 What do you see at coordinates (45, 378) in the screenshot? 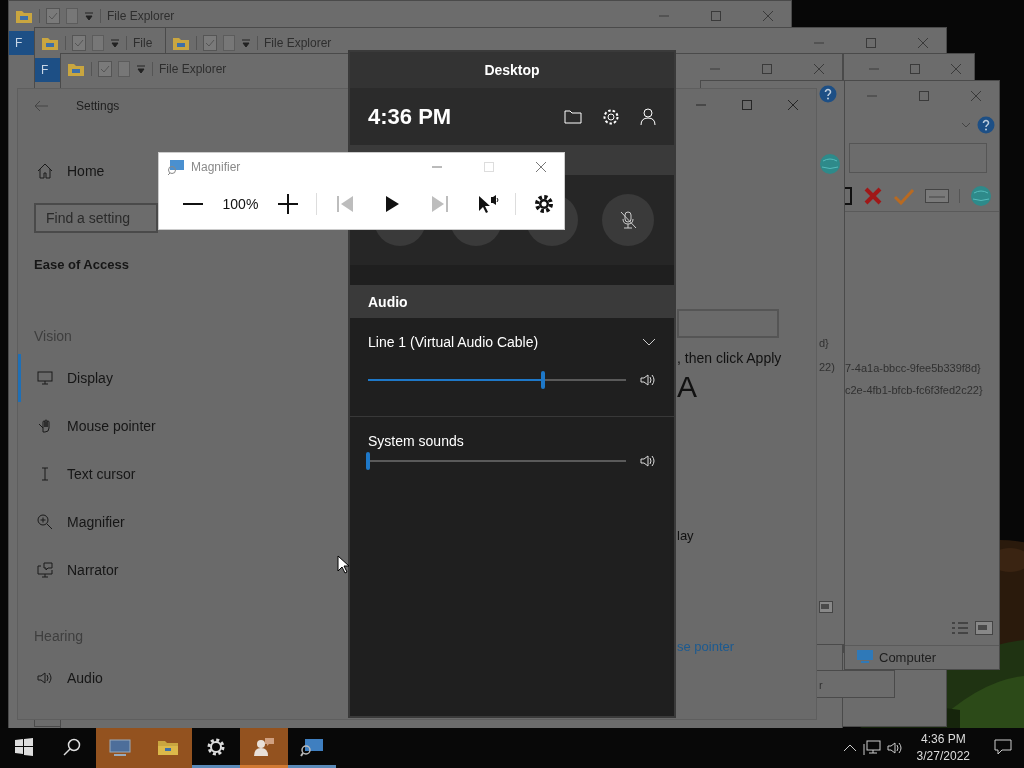
I see `monitor-icon` at bounding box center [45, 378].